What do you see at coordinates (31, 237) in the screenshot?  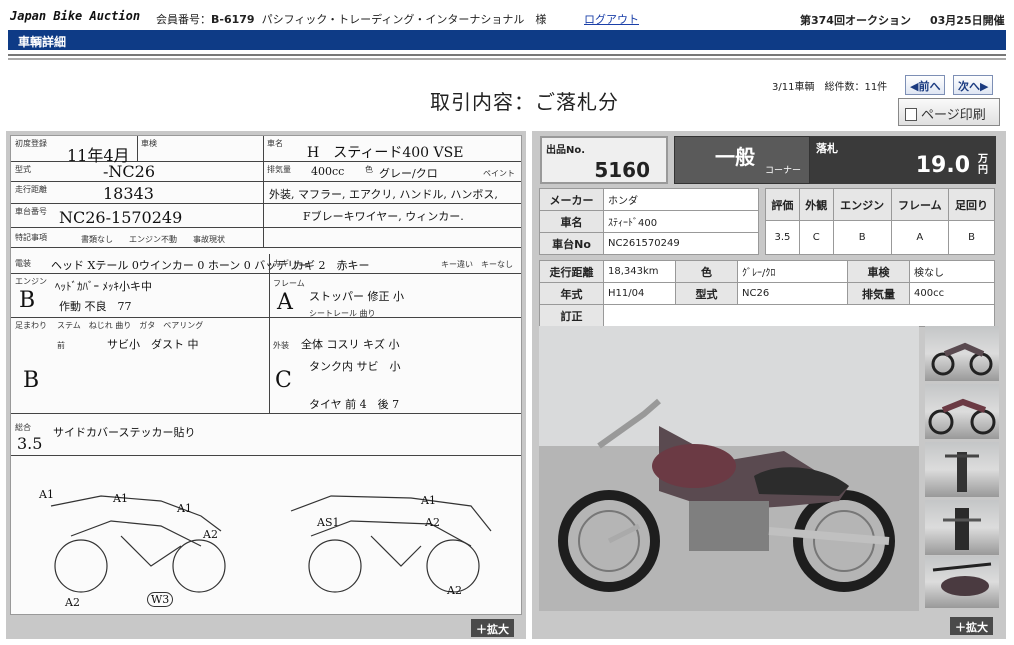 I see `sheet-label: 特記事項` at bounding box center [31, 237].